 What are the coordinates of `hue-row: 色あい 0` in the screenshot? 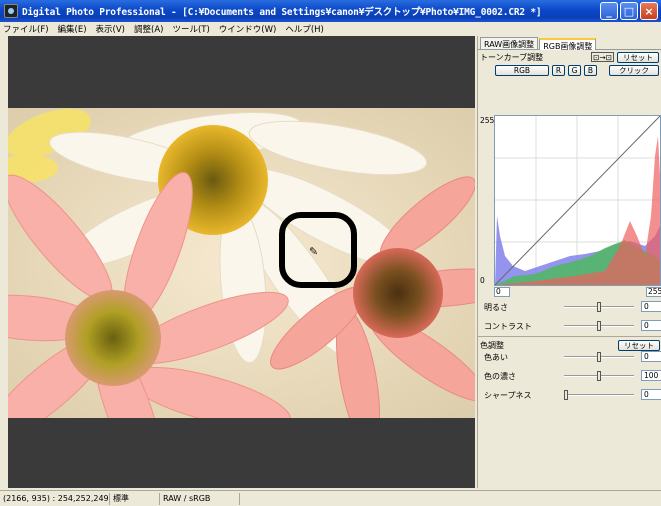 It's located at (572, 357).